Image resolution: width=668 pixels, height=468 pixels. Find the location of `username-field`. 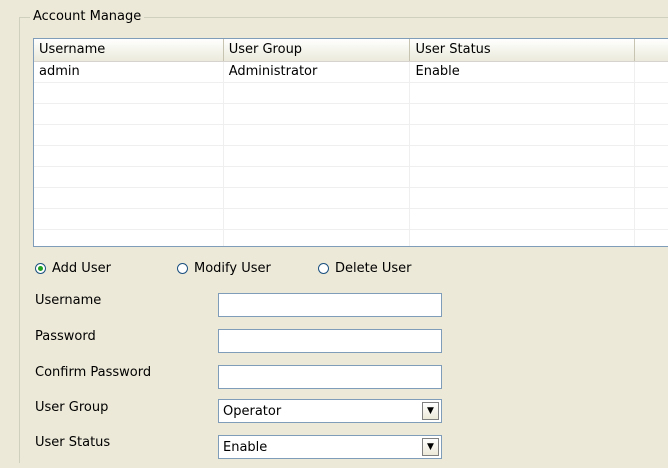

username-field is located at coordinates (330, 305).